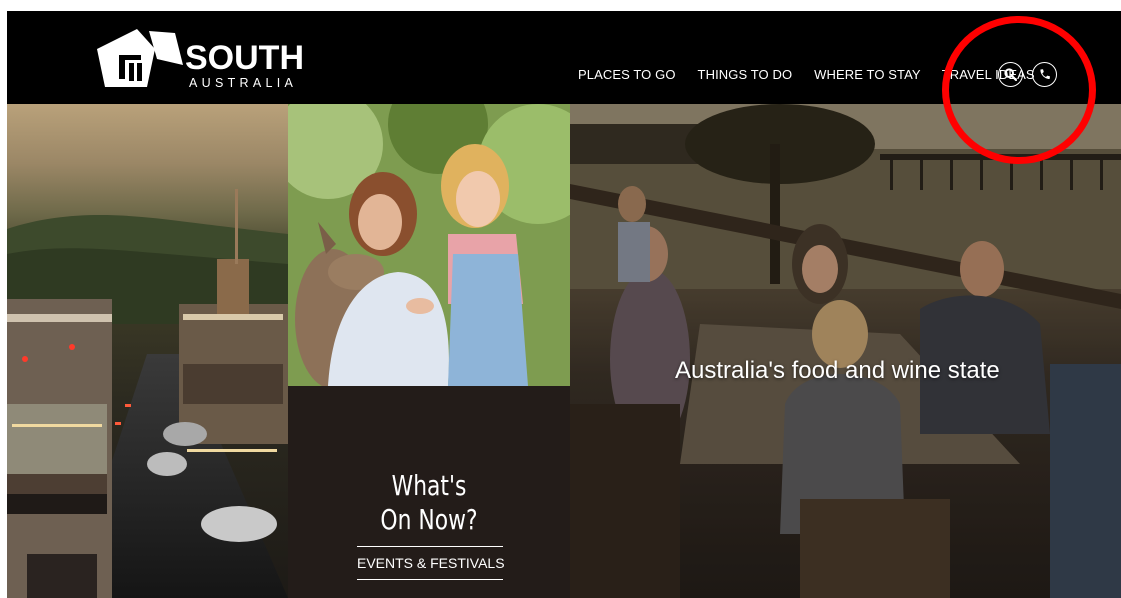  I want to click on kangaroo-family-image-tile, so click(429, 245).